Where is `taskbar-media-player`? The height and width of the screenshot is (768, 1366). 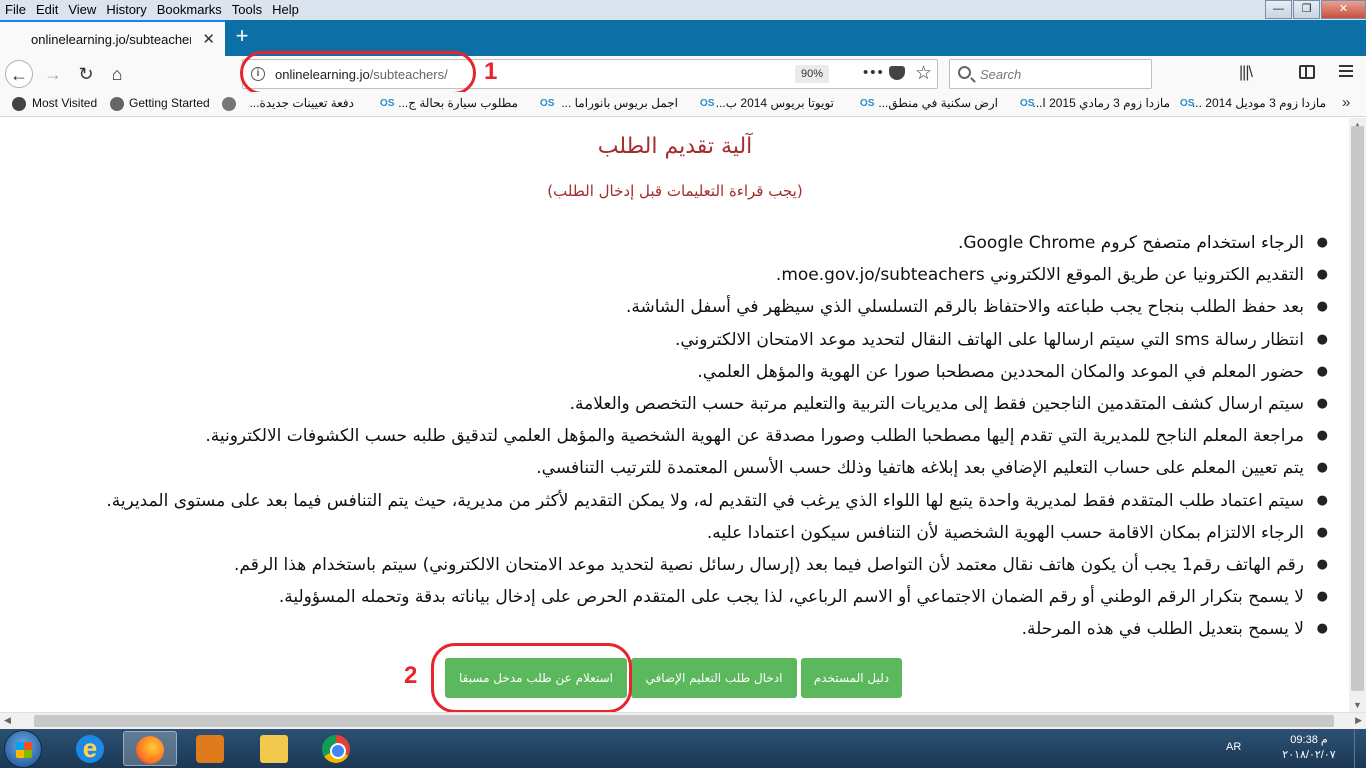
taskbar-media-player is located at coordinates (211, 748).